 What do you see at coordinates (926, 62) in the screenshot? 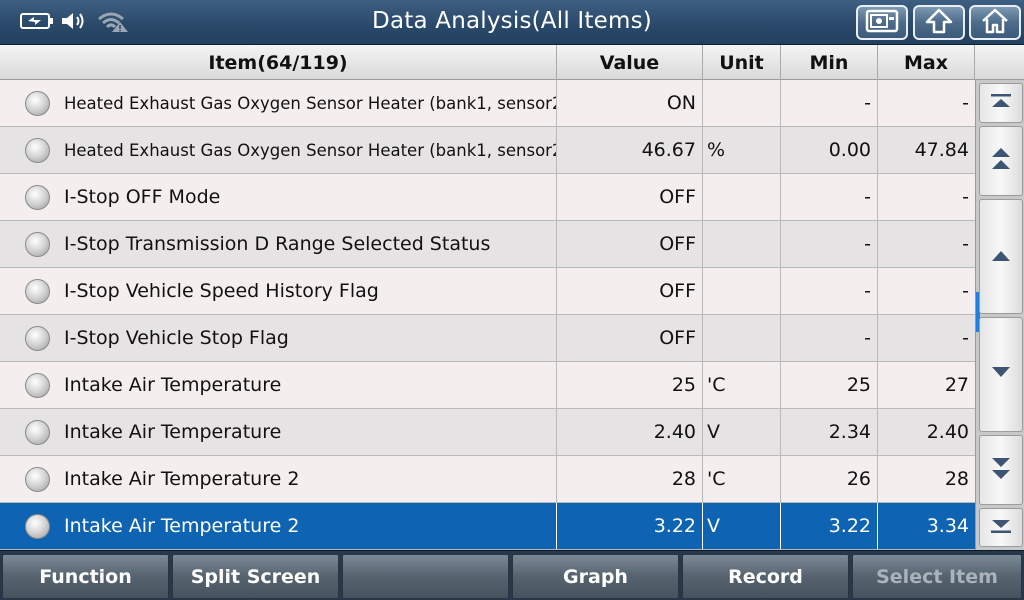
I see `column-header-max: Max` at bounding box center [926, 62].